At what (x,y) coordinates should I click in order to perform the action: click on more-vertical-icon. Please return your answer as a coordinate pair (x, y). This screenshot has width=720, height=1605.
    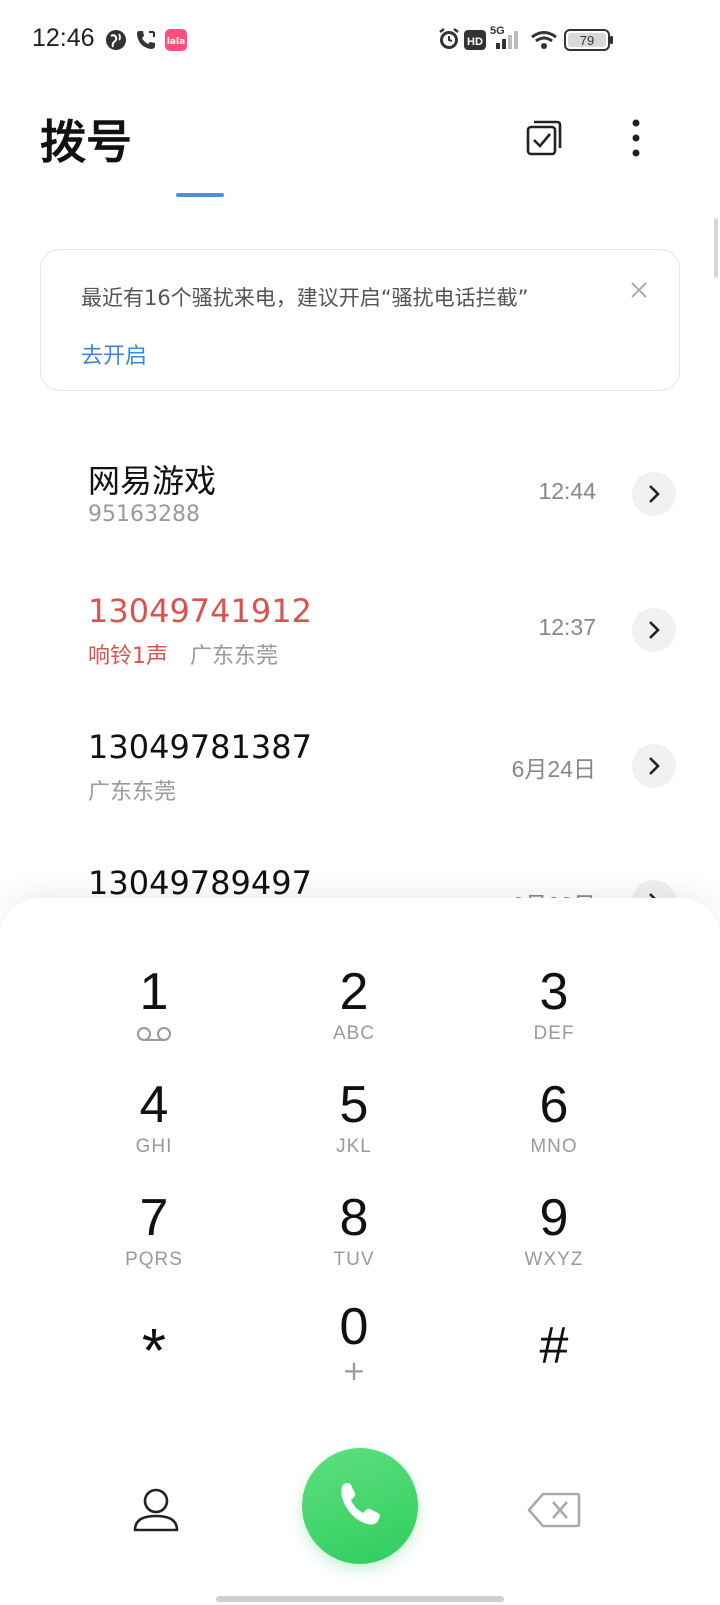
    Looking at the image, I should click on (636, 140).